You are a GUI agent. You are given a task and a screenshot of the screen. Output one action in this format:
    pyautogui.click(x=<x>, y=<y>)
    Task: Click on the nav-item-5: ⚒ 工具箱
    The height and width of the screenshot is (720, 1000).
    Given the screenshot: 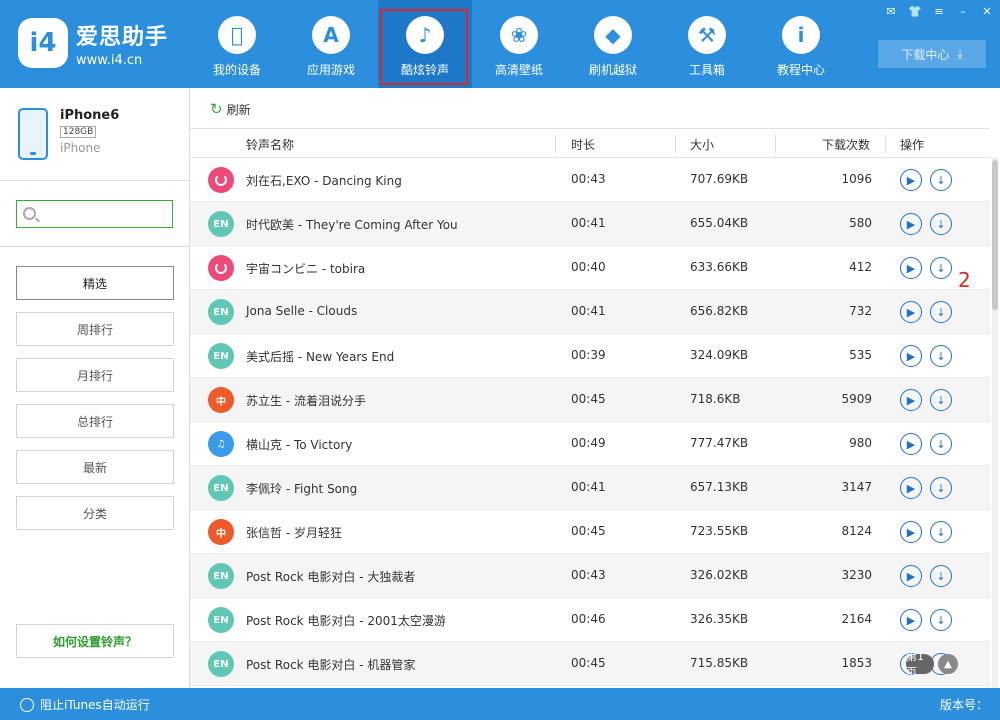 What is the action you would take?
    pyautogui.click(x=707, y=44)
    